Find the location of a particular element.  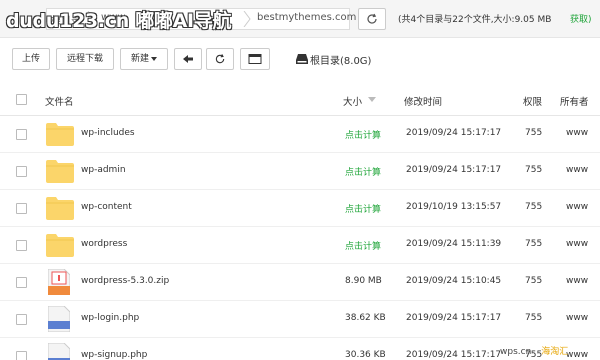

modified-time: 2019/09/24 15:10:45 is located at coordinates (454, 281).